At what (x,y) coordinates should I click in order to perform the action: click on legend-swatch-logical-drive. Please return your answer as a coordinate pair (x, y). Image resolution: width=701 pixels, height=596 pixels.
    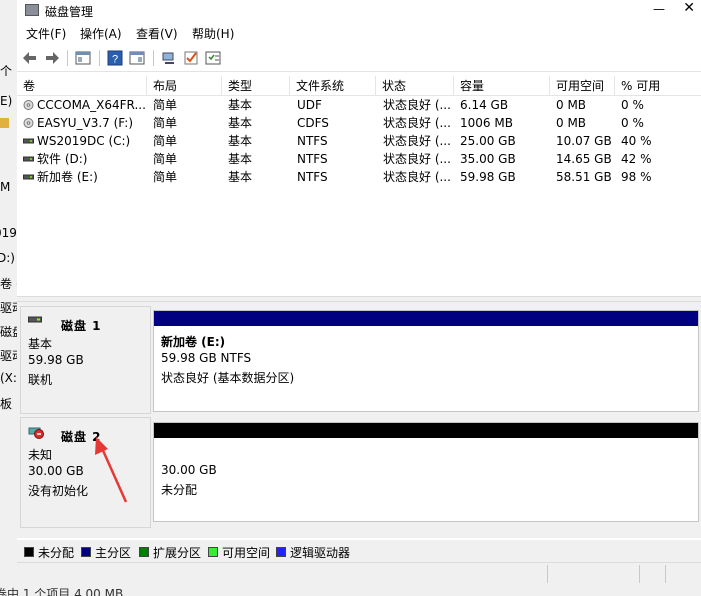
    Looking at the image, I should click on (281, 552).